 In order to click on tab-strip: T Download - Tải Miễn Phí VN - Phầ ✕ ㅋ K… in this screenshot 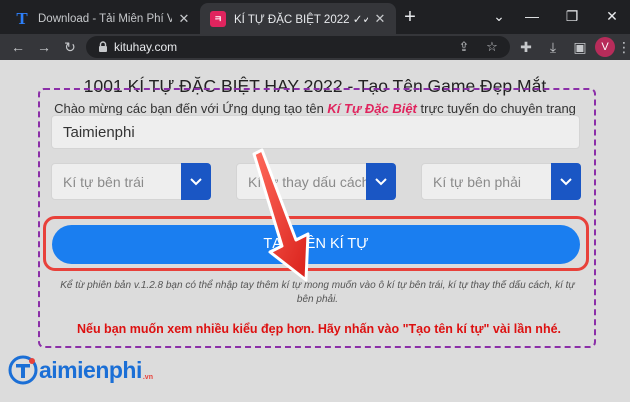, I will do `click(315, 17)`.